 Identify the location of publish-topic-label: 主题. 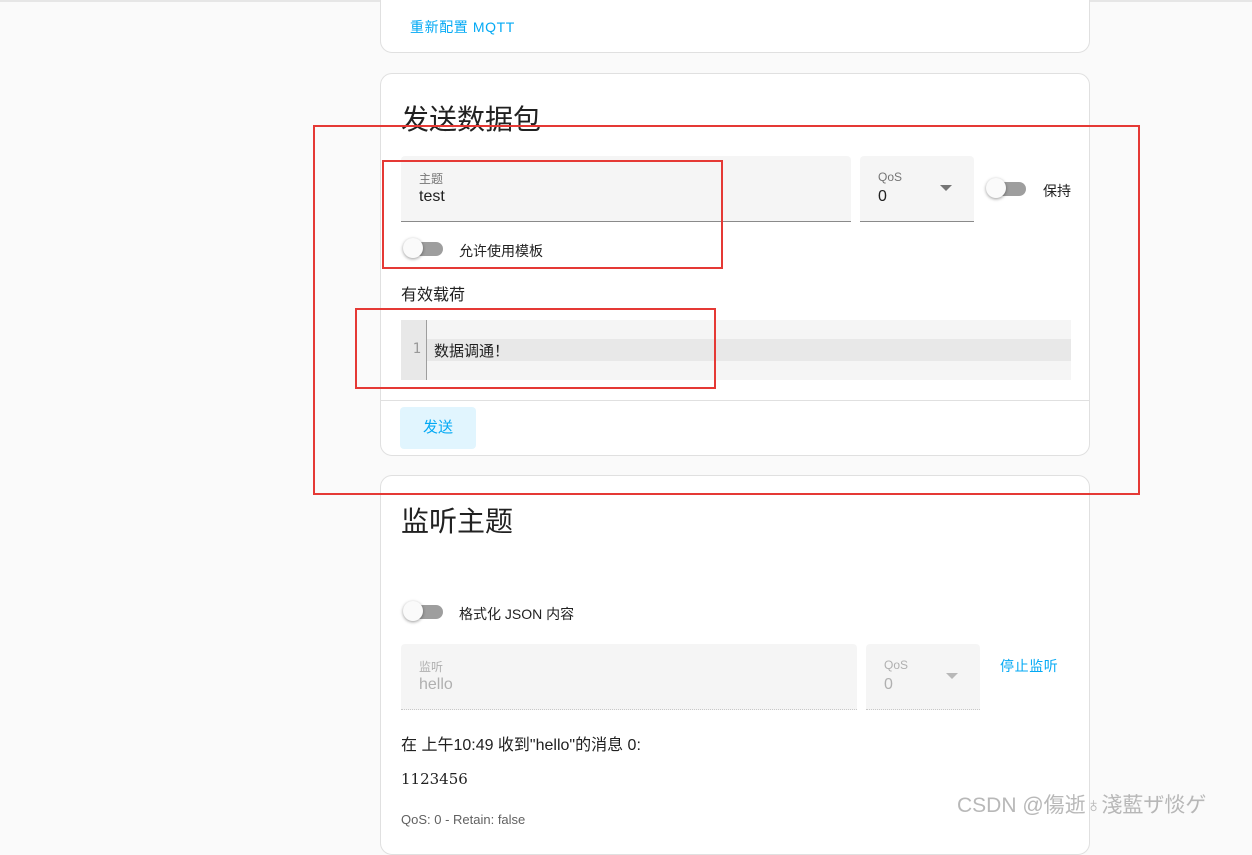
(431, 179).